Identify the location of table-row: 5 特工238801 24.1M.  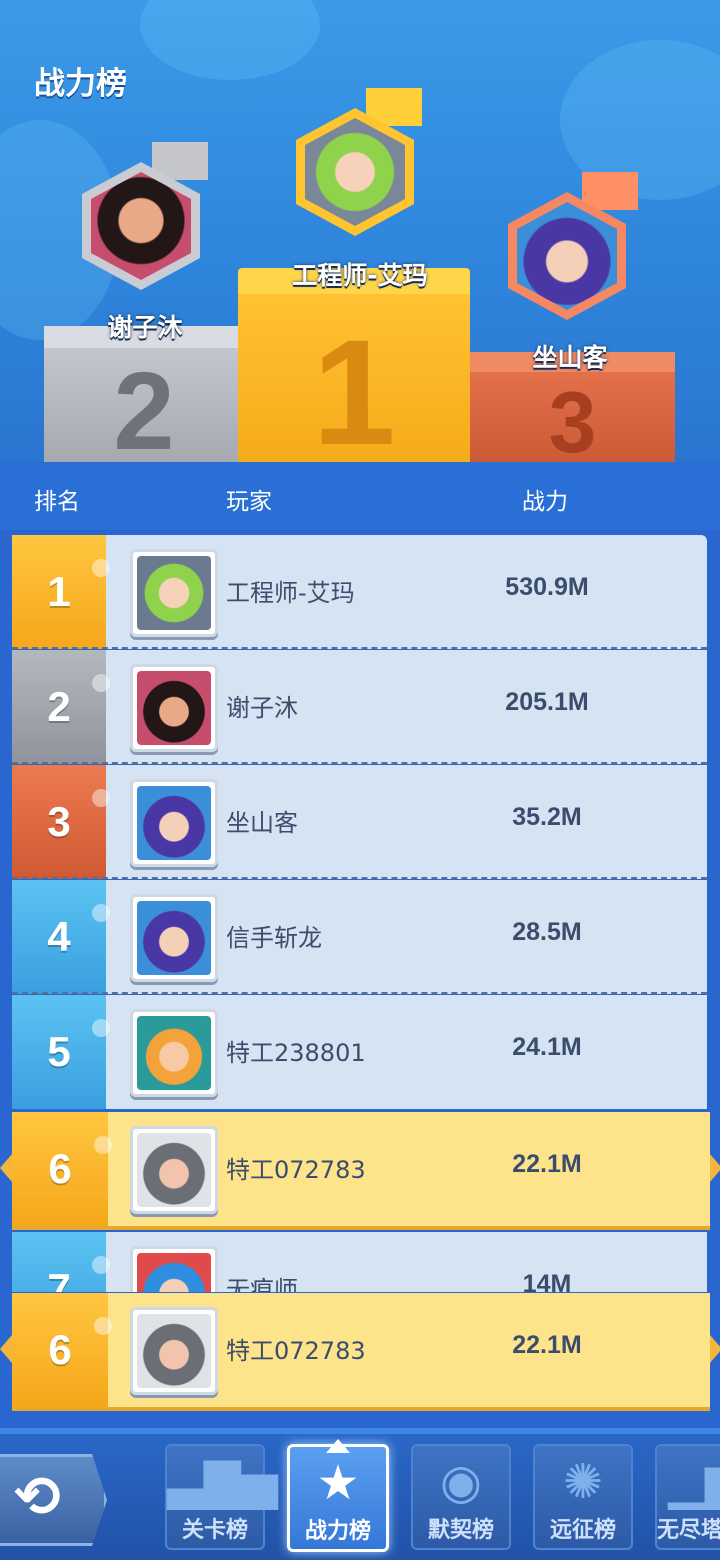
(359, 1052).